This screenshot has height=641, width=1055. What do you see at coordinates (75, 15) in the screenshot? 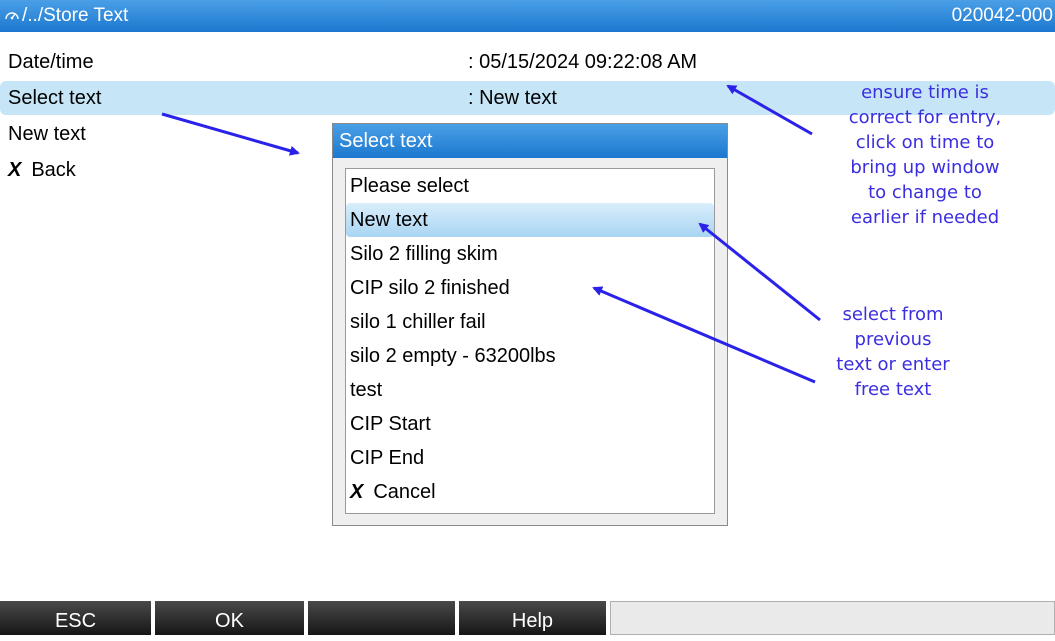
I see `breadcrumb-path: /../Store Text` at bounding box center [75, 15].